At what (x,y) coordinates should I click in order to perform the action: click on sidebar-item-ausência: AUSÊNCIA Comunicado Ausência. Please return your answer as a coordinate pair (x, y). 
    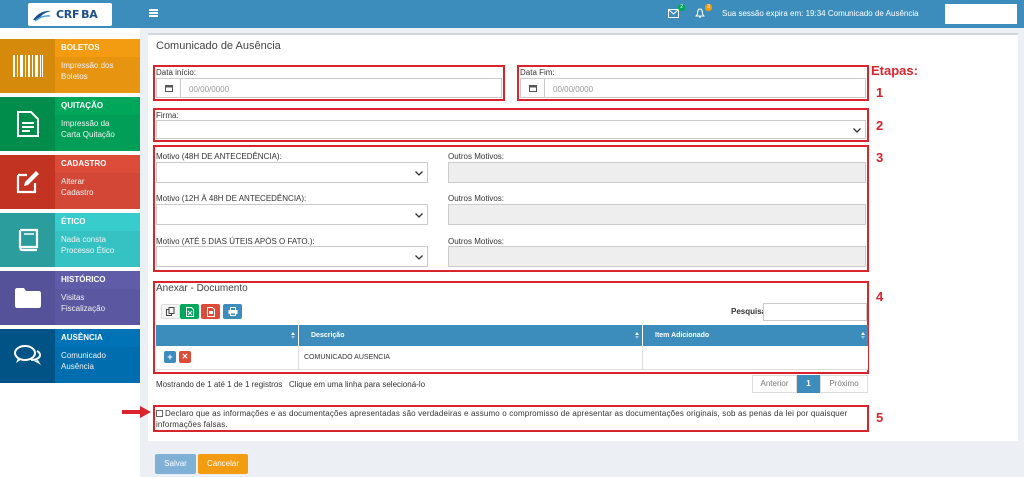
    Looking at the image, I should click on (70, 356).